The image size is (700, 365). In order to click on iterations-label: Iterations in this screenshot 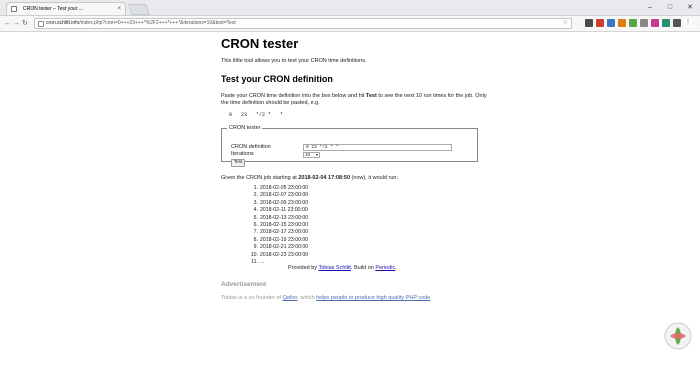, I will do `click(242, 154)`.